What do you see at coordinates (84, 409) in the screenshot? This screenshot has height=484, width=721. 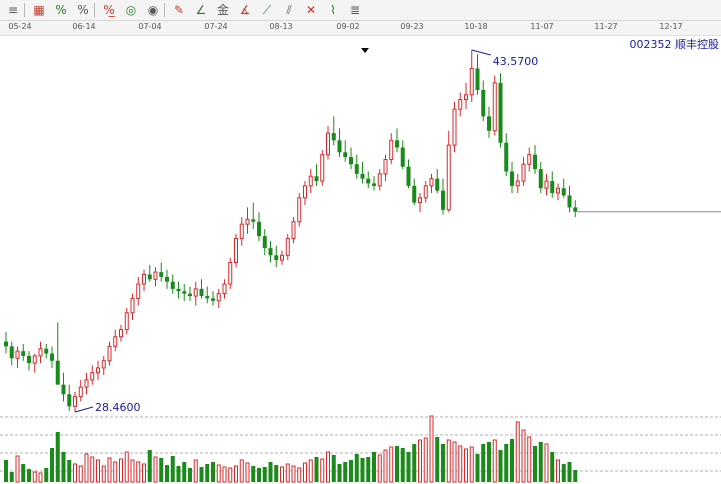 I see `low-pointer-line` at bounding box center [84, 409].